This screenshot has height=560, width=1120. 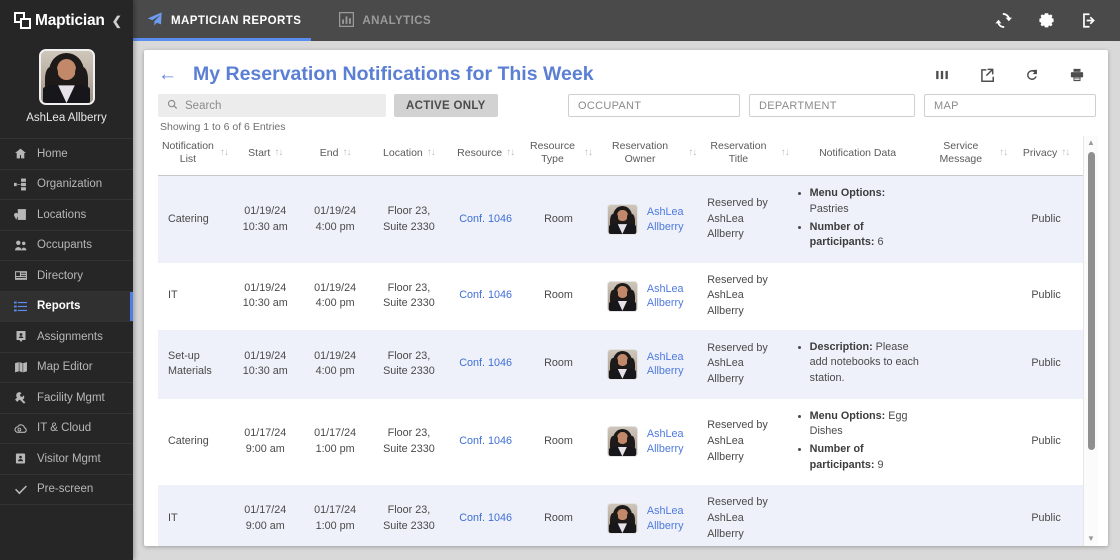 I want to click on cell-start: 01/19/24 10:30 am, so click(x=265, y=295).